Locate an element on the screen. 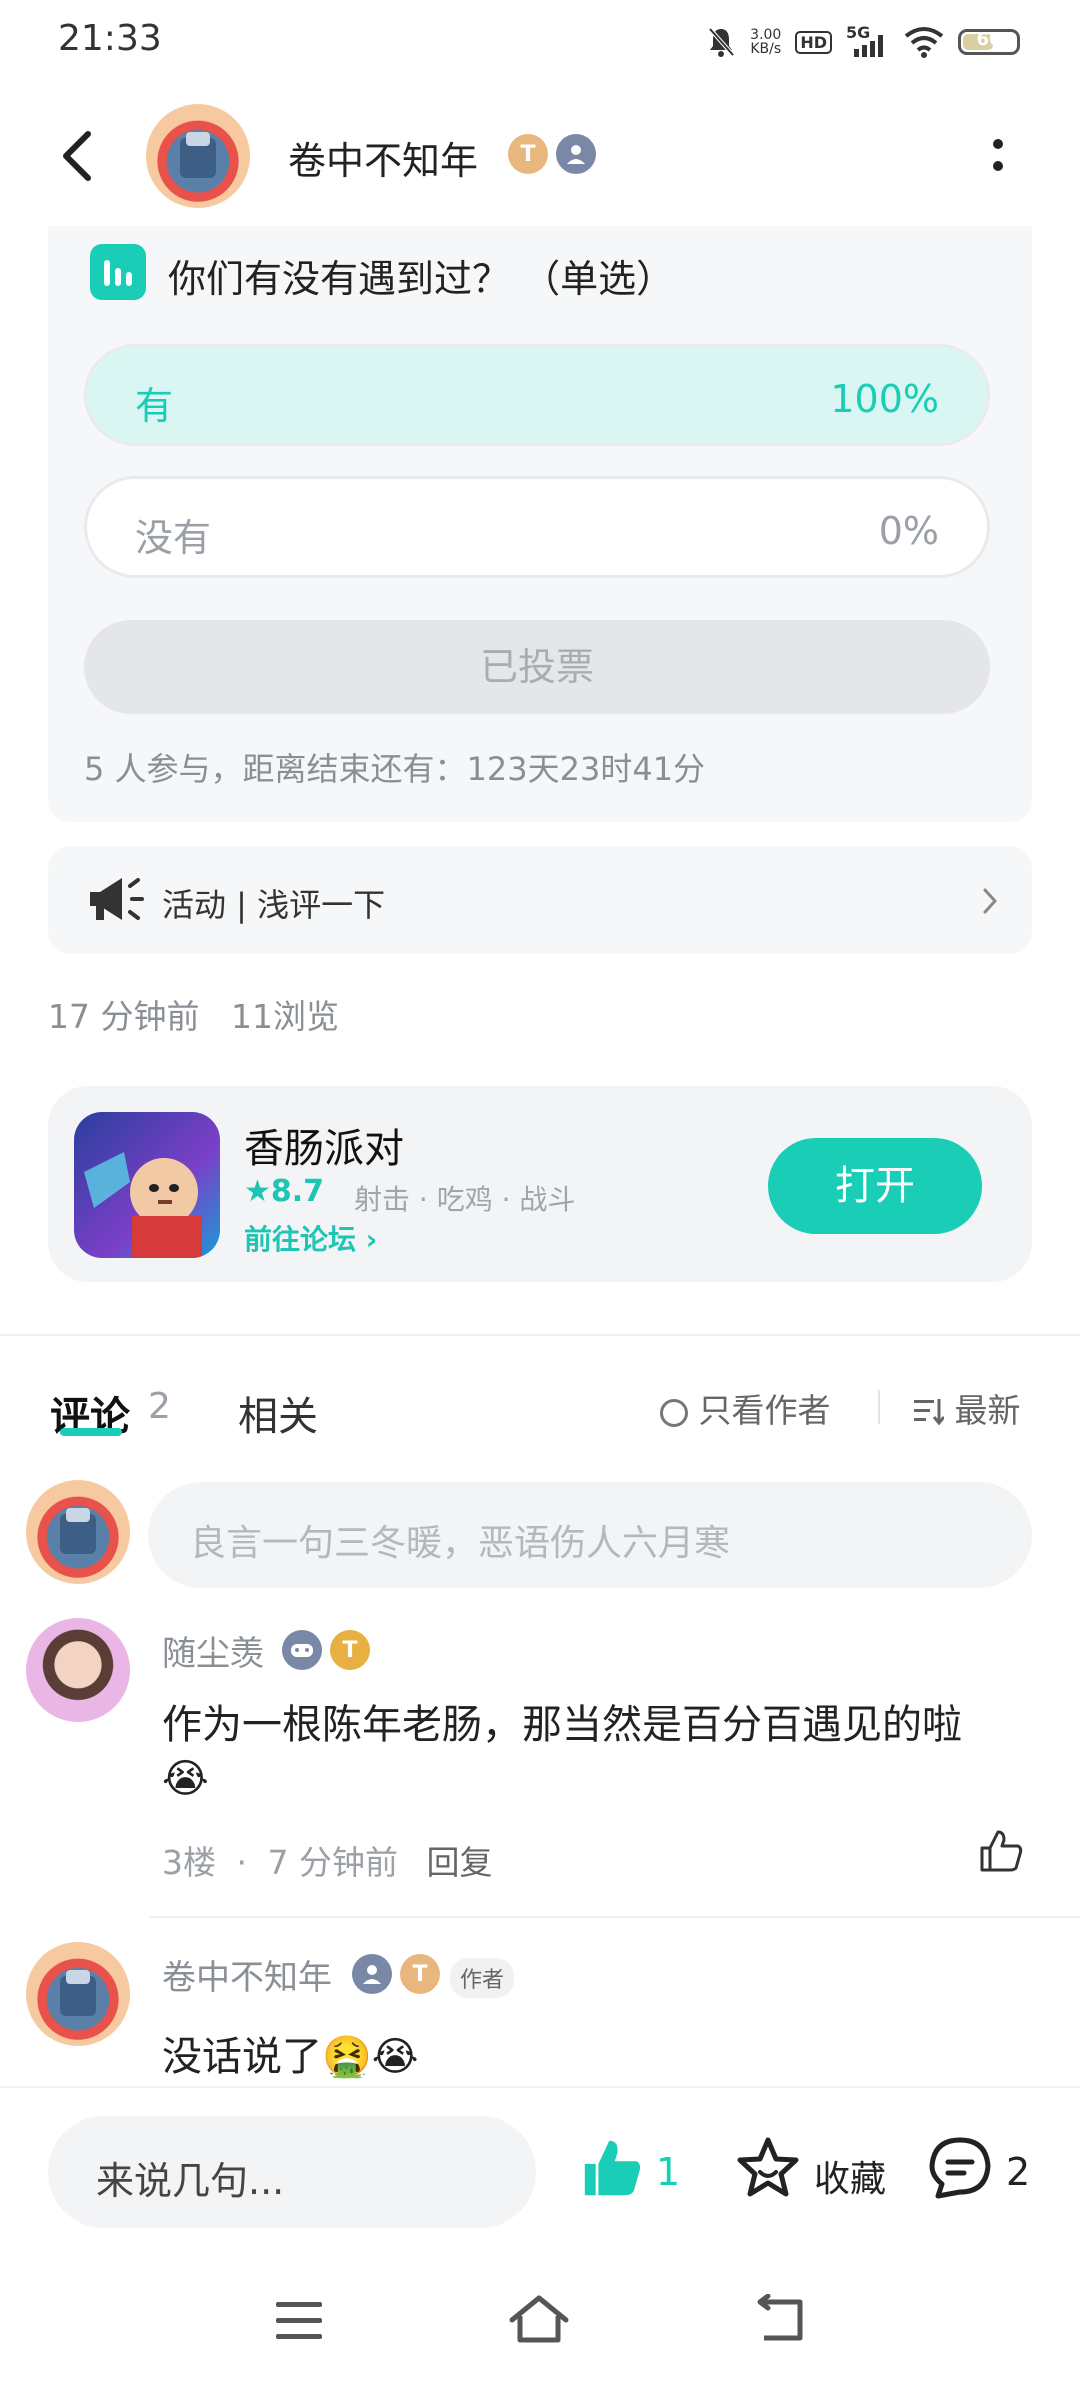 The image size is (1080, 2388). post-time: 17 分钟前 is located at coordinates (124, 1016).